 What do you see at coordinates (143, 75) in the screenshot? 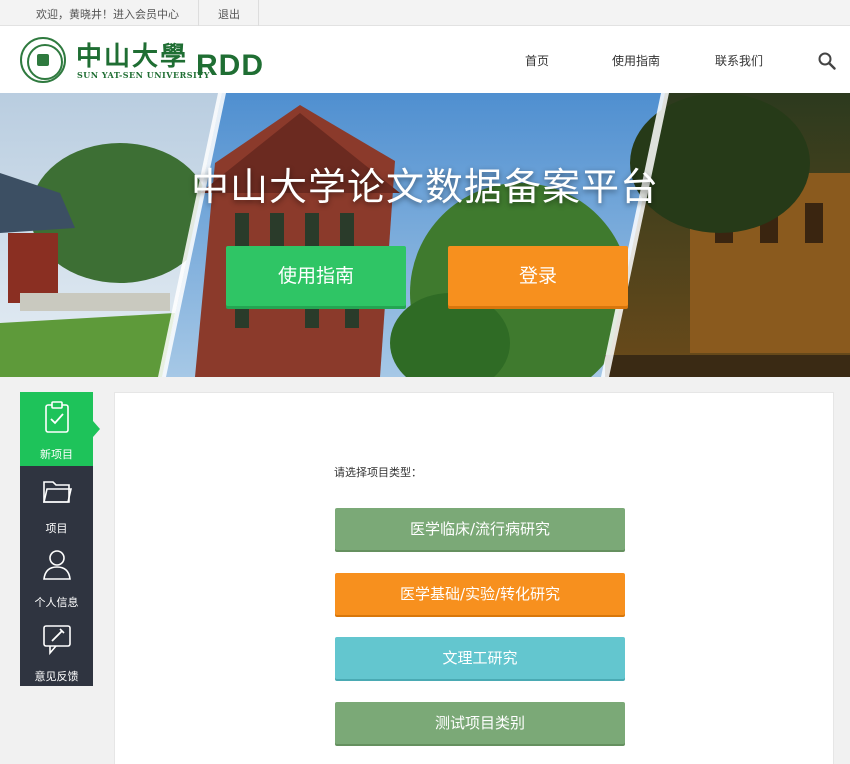
I see `logo-english-name: SUN YAT-SEN UNIVERSITY` at bounding box center [143, 75].